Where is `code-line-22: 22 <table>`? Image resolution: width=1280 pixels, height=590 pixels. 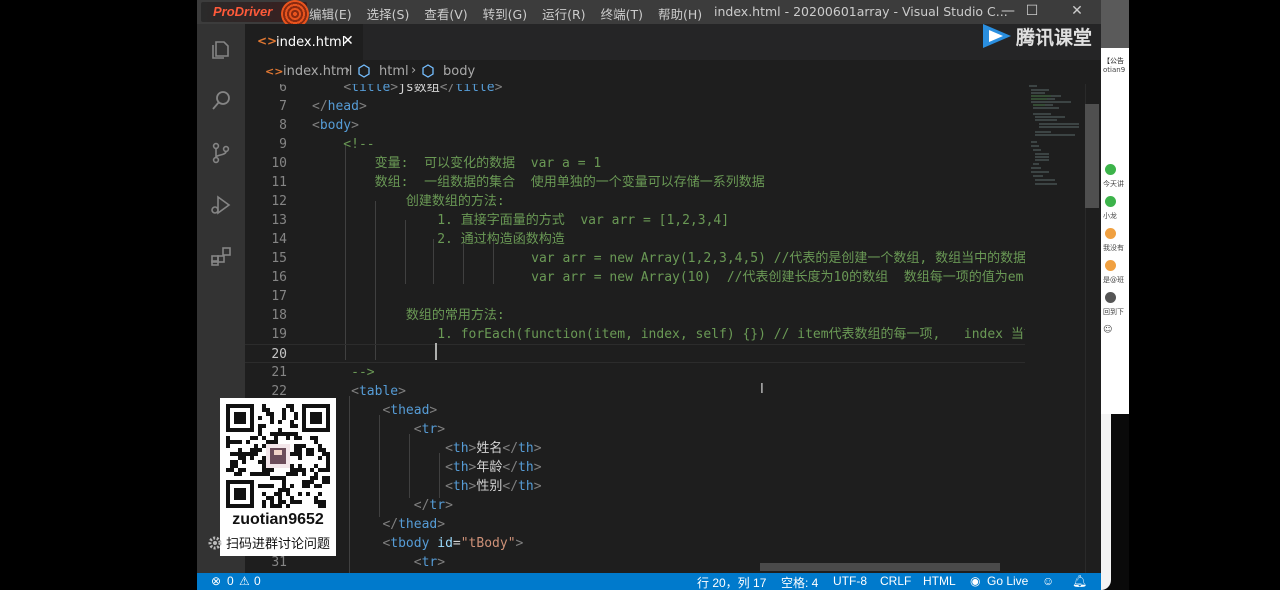
code-line-22: 22 <table> is located at coordinates (635, 391).